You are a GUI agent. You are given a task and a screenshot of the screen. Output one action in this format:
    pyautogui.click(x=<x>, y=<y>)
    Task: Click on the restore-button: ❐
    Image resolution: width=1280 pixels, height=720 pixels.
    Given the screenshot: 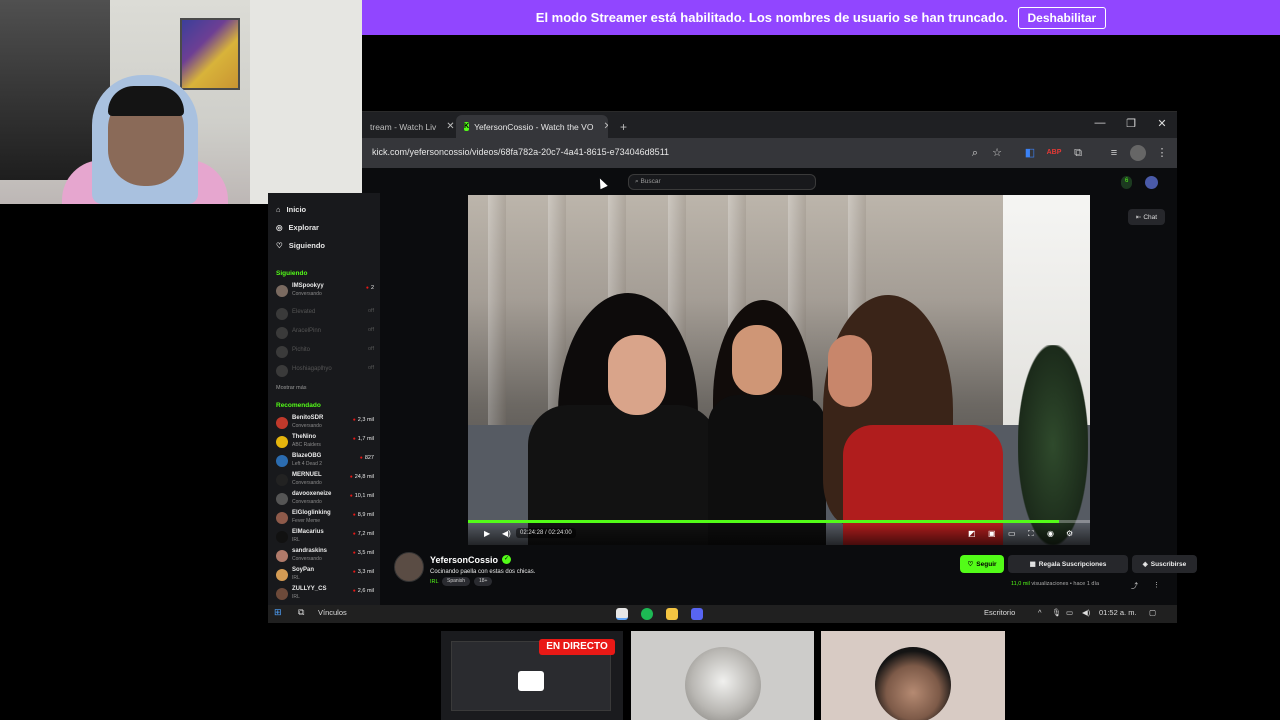 What is the action you would take?
    pyautogui.click(x=1131, y=125)
    